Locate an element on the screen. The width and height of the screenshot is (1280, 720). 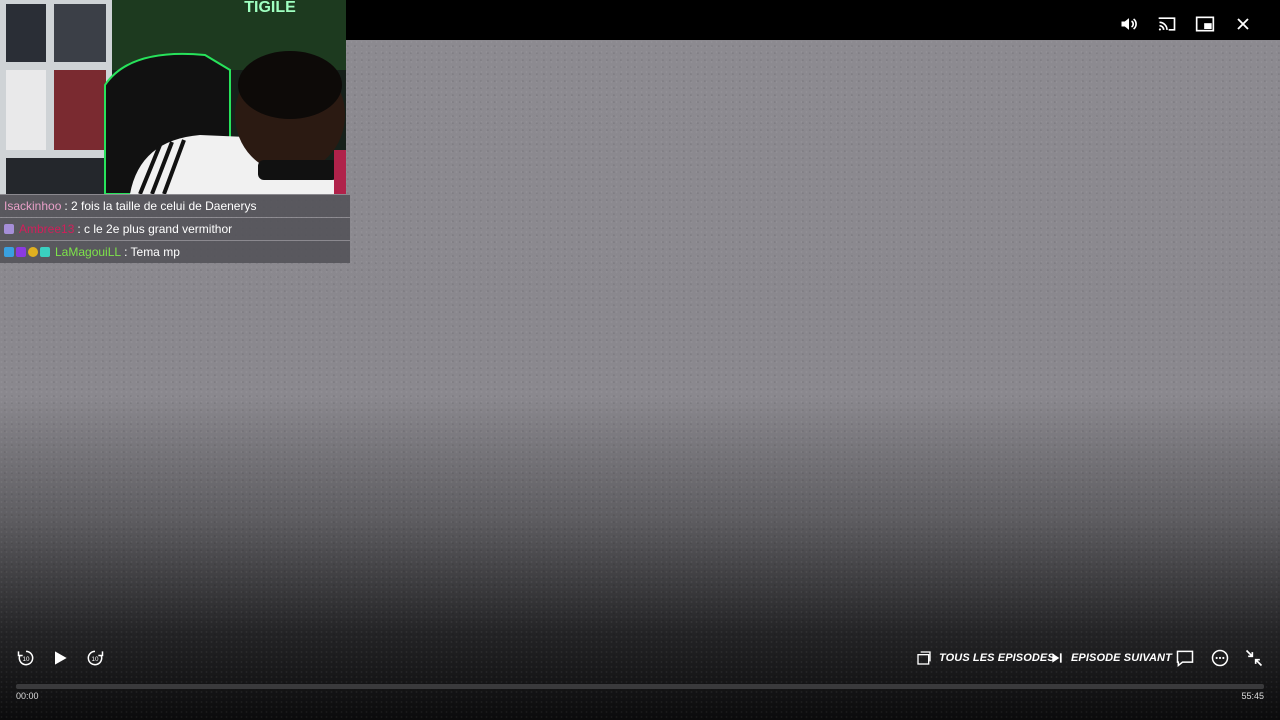
chat-username: LaMagouiLL is located at coordinates (88, 252).